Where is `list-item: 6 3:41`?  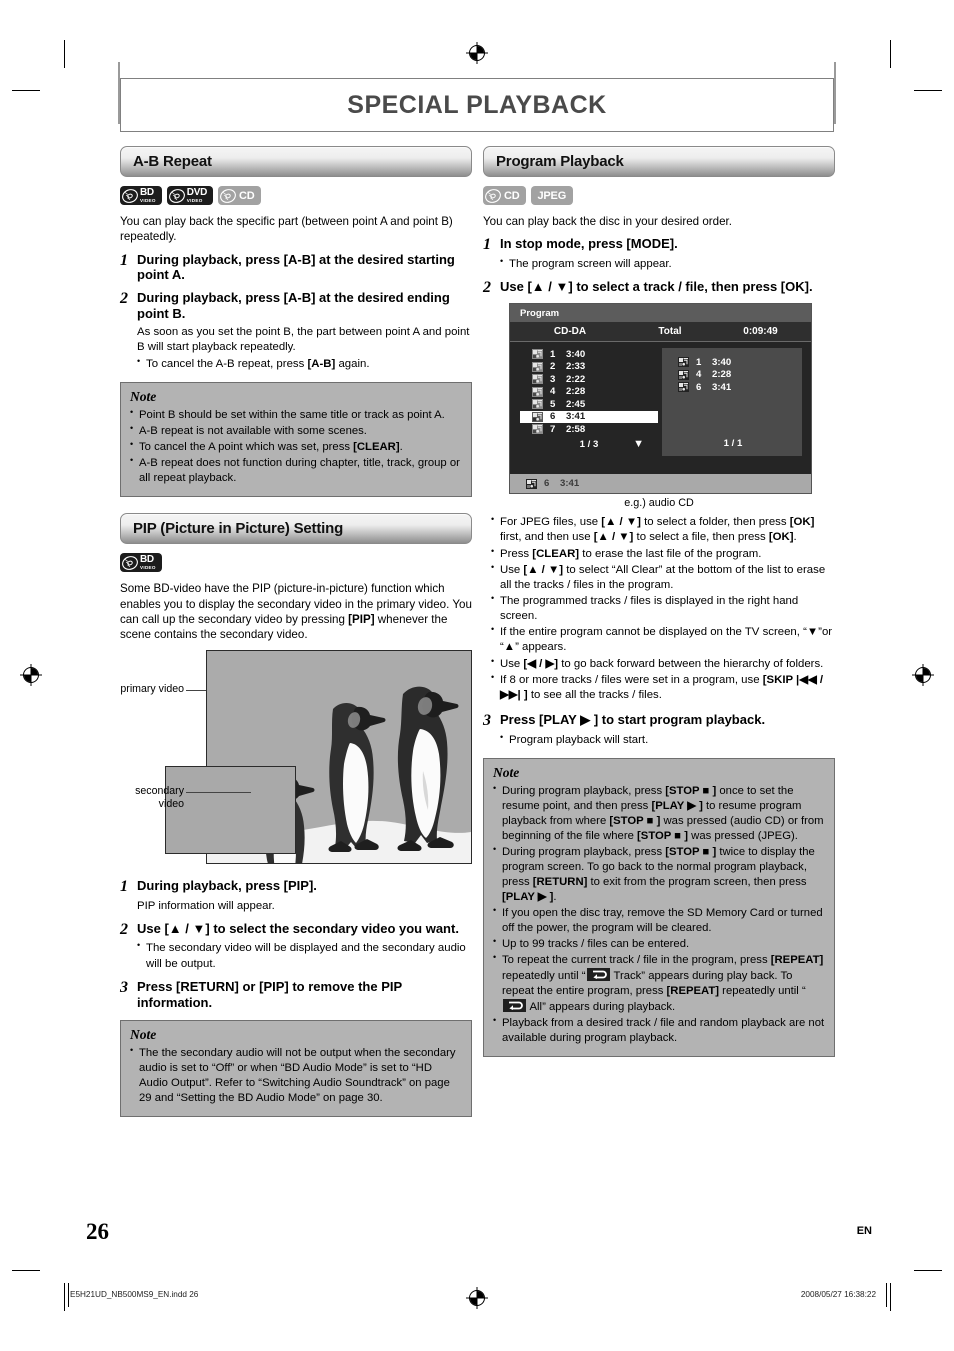
list-item: 6 3:41 is located at coordinates (740, 387).